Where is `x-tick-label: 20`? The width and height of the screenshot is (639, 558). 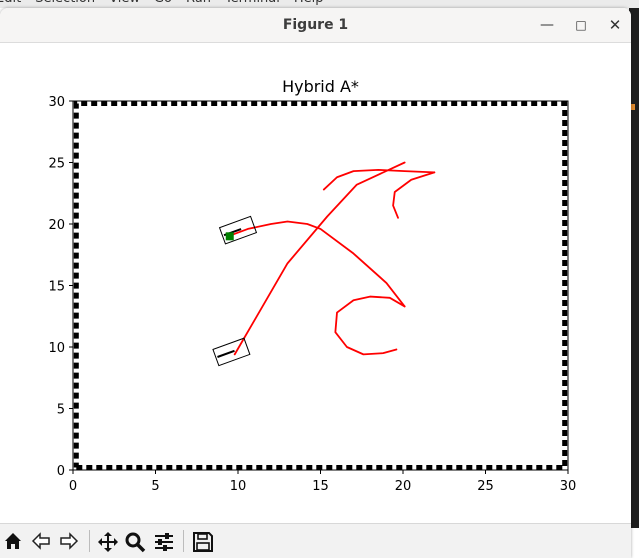
x-tick-label: 20 is located at coordinates (403, 486).